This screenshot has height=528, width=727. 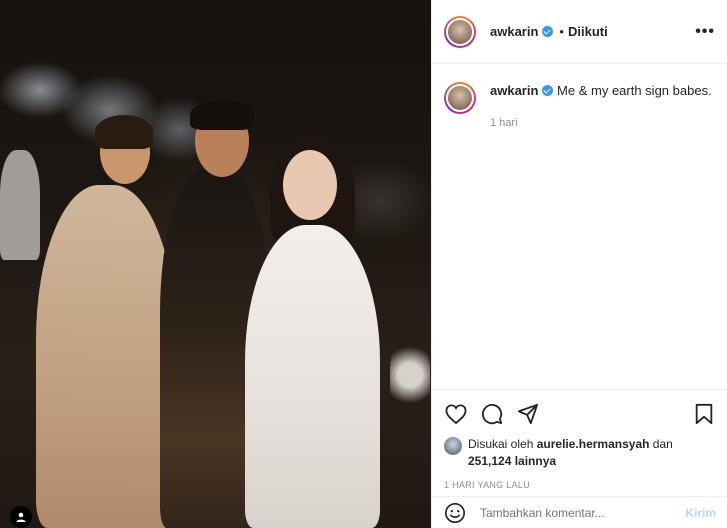 I want to click on caption-avatar, so click(x=460, y=98).